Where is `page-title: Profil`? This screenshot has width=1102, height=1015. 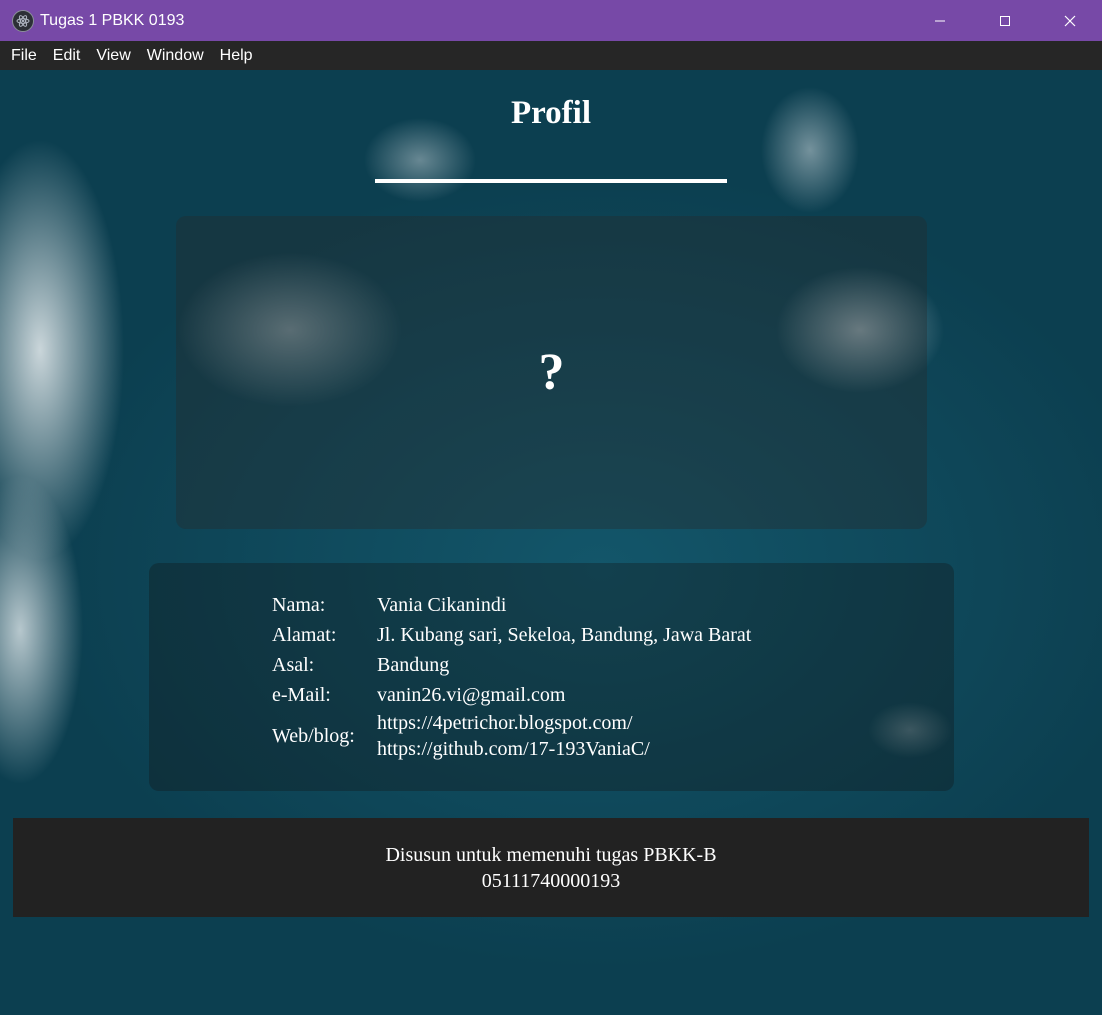 page-title: Profil is located at coordinates (551, 113).